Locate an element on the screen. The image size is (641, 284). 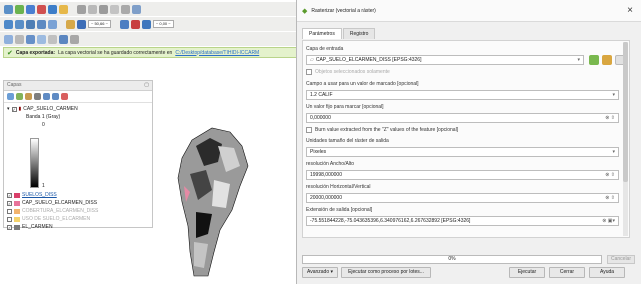
layer2-icon is located at coordinates (19, 24).